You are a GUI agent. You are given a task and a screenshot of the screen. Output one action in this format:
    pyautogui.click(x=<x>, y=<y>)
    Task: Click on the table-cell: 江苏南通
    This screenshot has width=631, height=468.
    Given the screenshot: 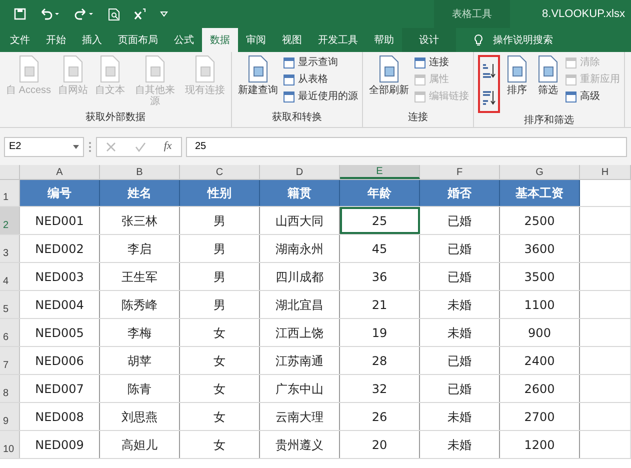 What is the action you would take?
    pyautogui.click(x=300, y=360)
    